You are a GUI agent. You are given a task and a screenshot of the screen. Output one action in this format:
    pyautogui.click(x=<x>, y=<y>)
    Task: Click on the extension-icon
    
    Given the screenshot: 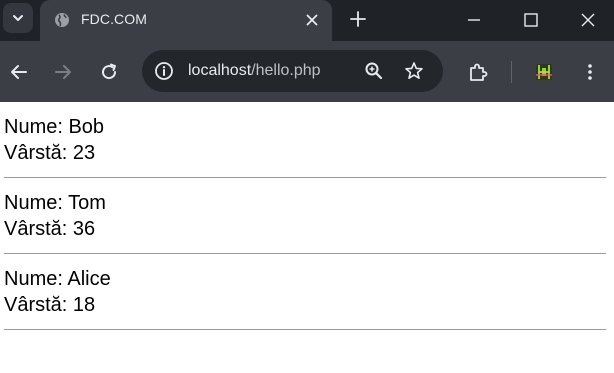 What is the action you would take?
    pyautogui.click(x=544, y=72)
    